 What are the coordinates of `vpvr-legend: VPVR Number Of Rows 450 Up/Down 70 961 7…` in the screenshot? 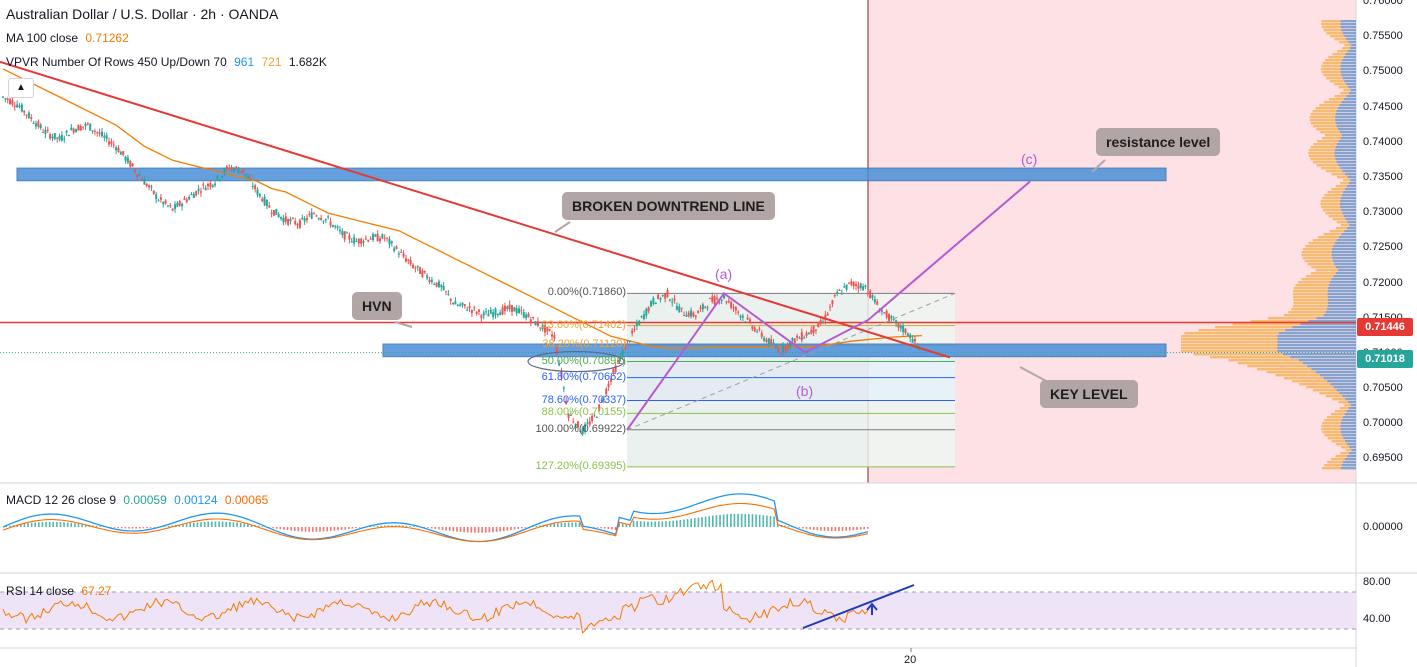 It's located at (166, 62).